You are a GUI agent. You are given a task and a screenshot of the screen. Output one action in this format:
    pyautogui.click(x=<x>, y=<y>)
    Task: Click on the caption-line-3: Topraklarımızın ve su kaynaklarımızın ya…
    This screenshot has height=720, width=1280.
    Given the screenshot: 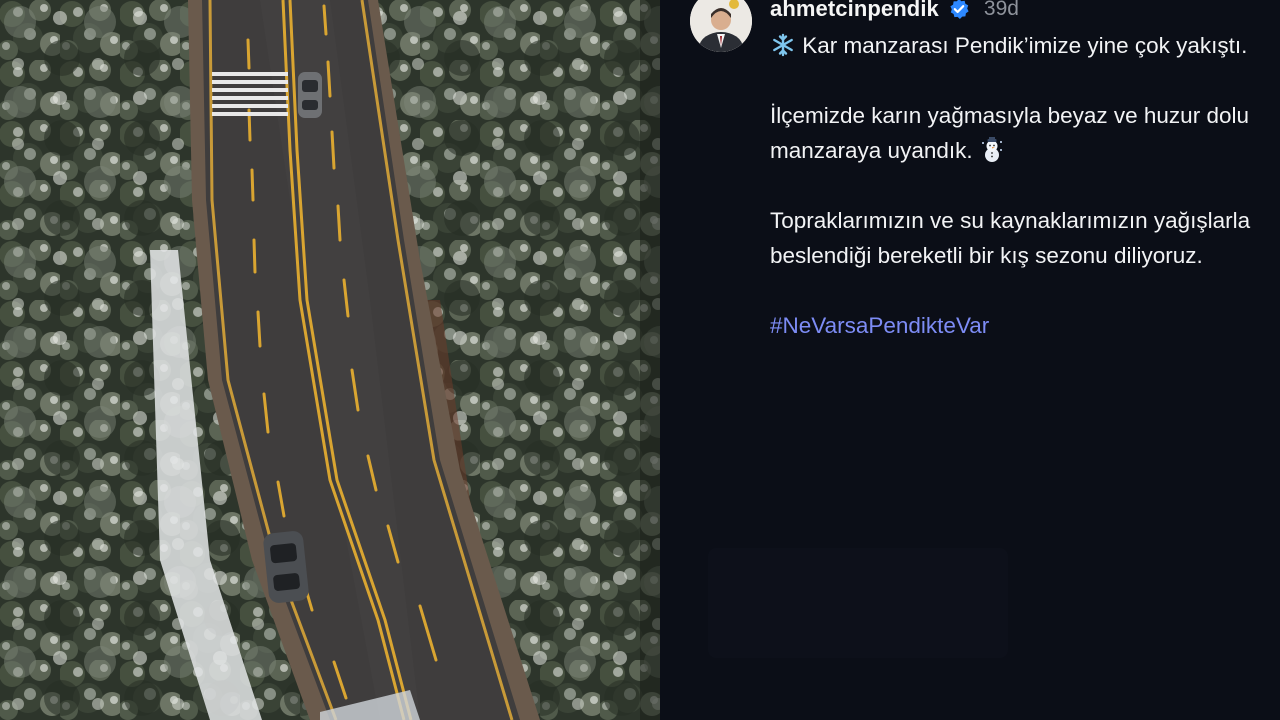 What is the action you would take?
    pyautogui.click(x=1010, y=238)
    